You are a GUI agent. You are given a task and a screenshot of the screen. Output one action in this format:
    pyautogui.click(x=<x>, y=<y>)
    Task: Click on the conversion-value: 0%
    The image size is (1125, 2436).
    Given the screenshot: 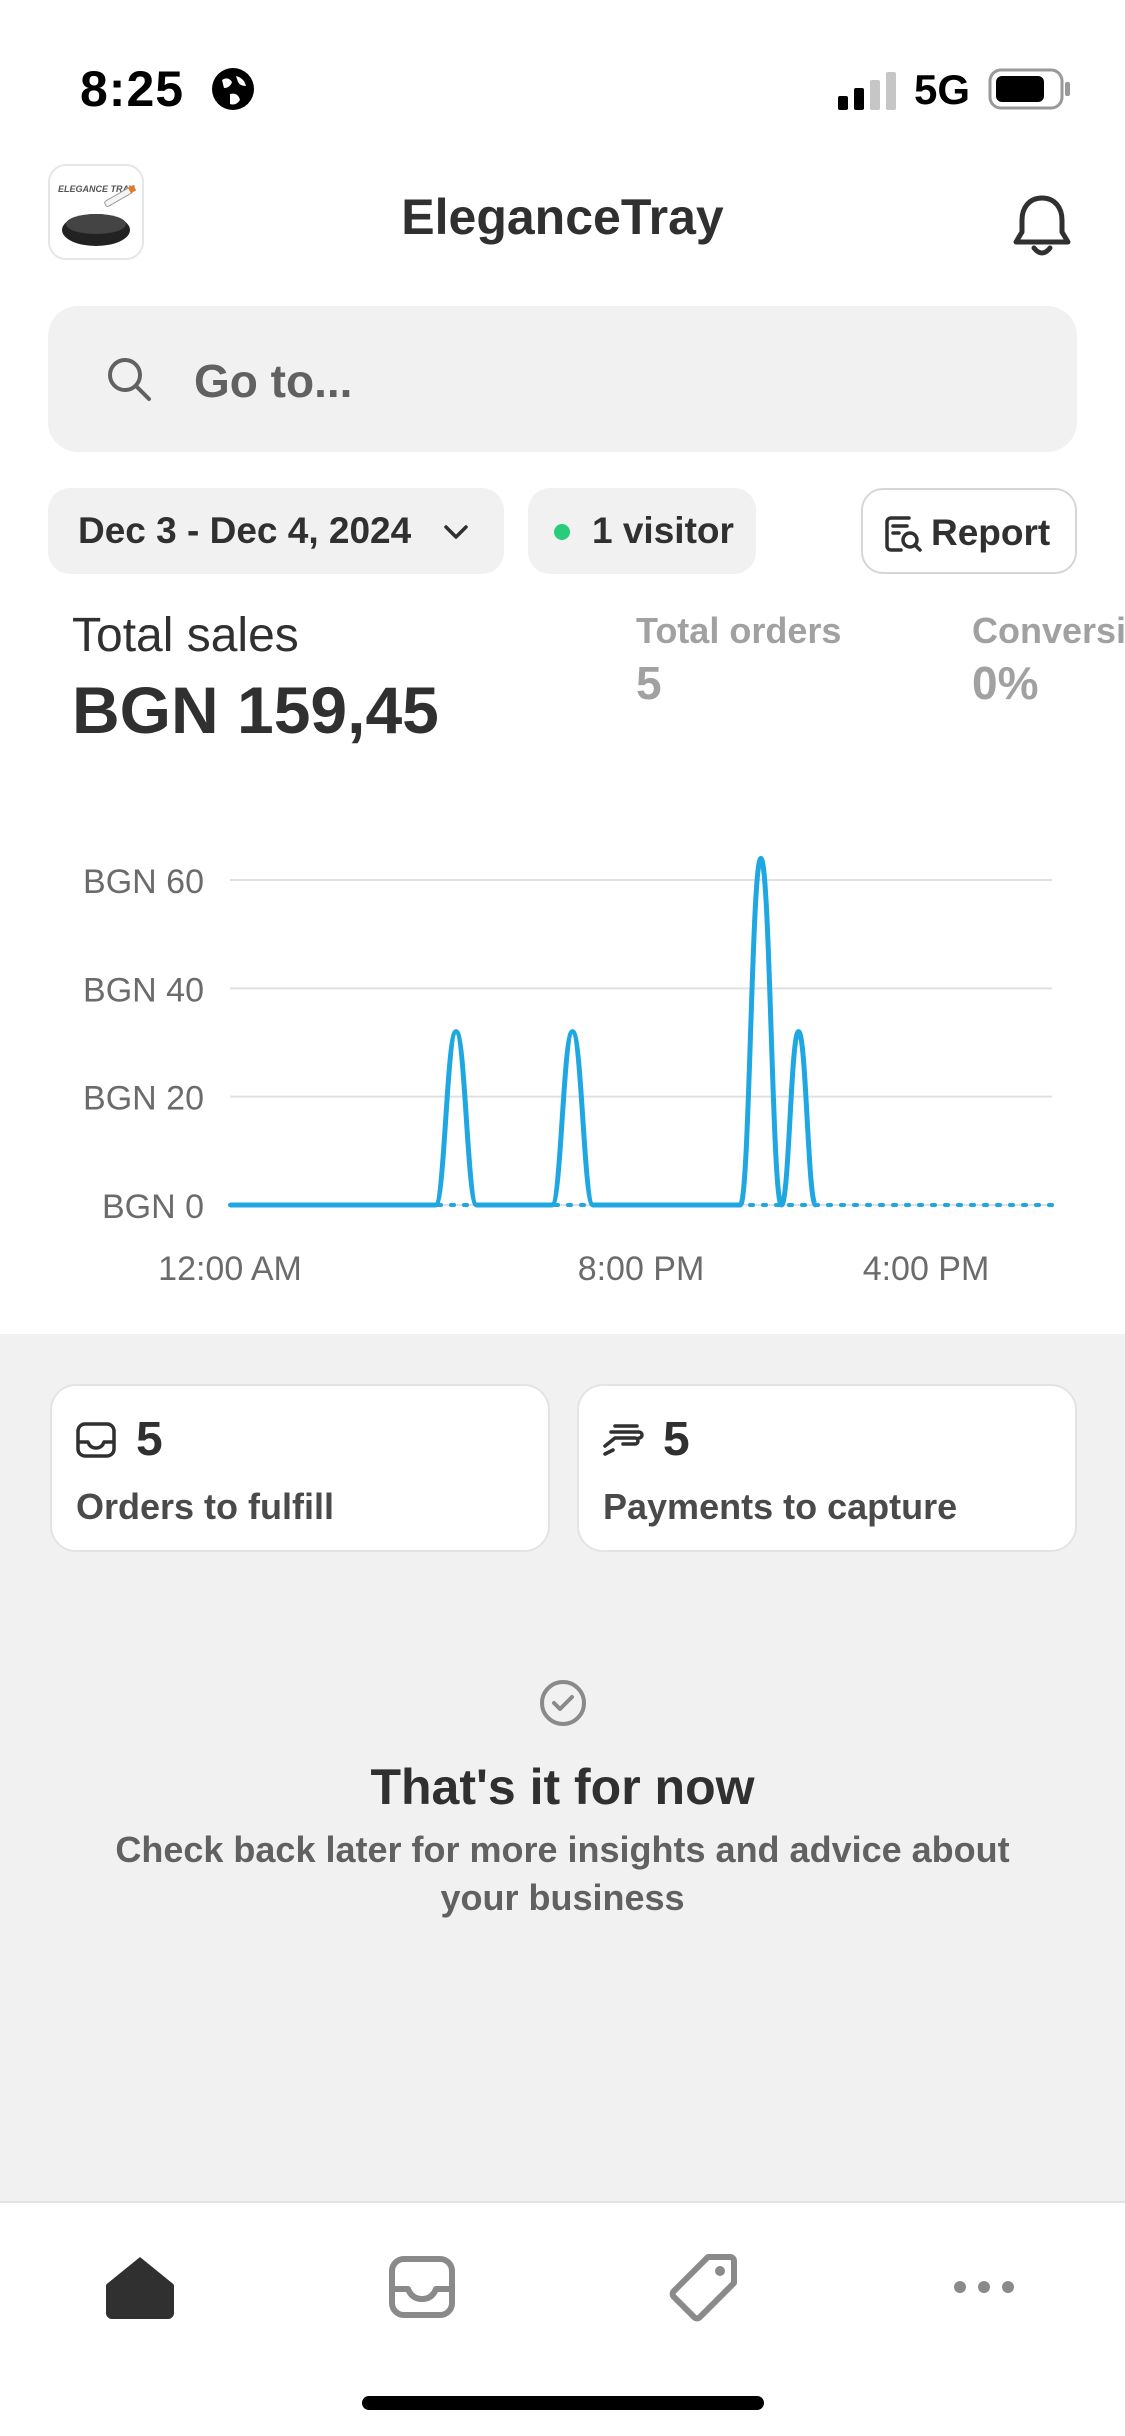 What is the action you would take?
    pyautogui.click(x=1005, y=683)
    